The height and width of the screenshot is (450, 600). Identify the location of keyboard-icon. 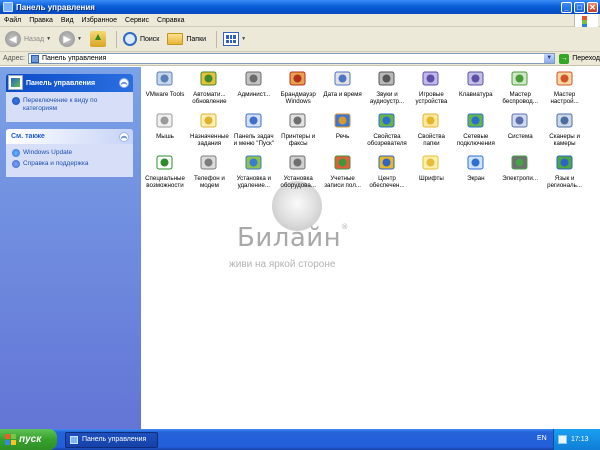
(476, 79).